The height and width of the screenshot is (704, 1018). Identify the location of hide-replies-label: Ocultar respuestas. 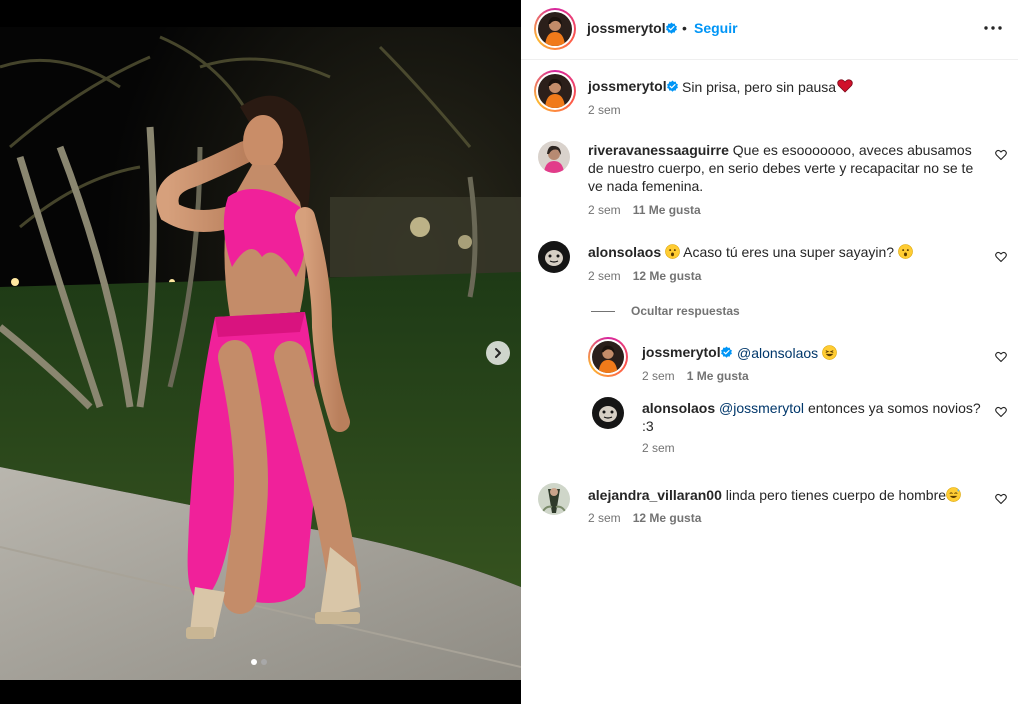
(685, 311).